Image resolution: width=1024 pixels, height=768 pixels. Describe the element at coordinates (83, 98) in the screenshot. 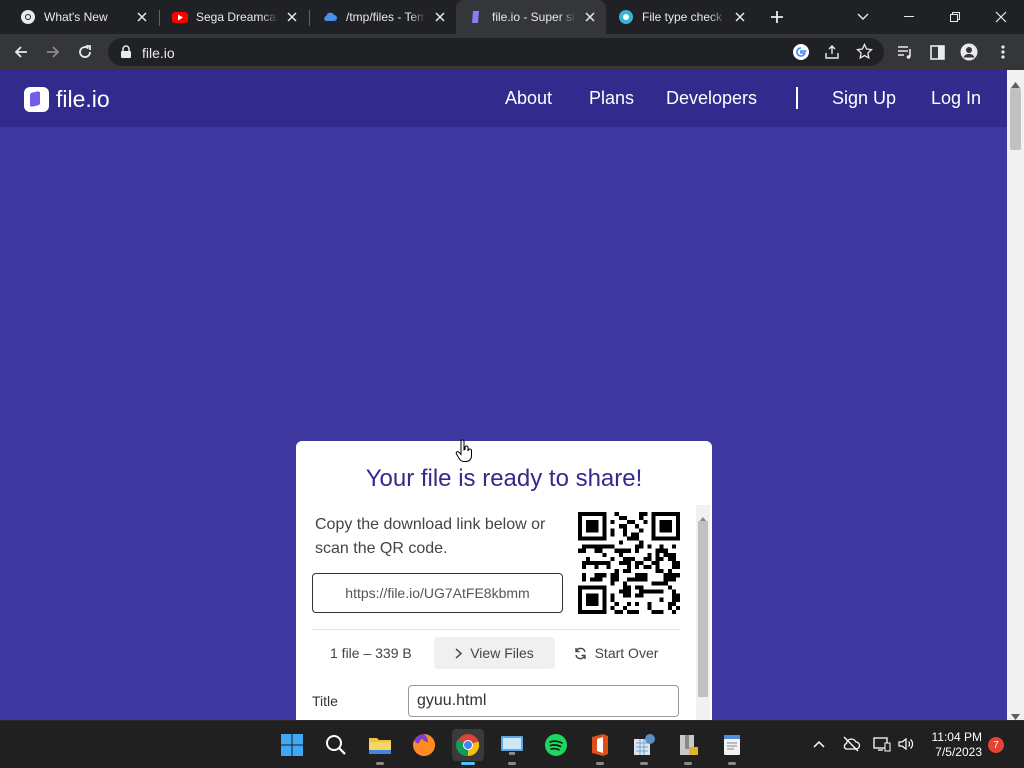

I see `brand-name: file.io` at that location.